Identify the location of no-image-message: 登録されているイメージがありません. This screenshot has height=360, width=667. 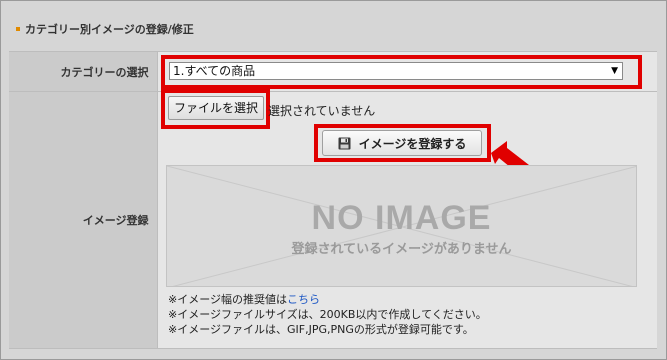
(401, 249).